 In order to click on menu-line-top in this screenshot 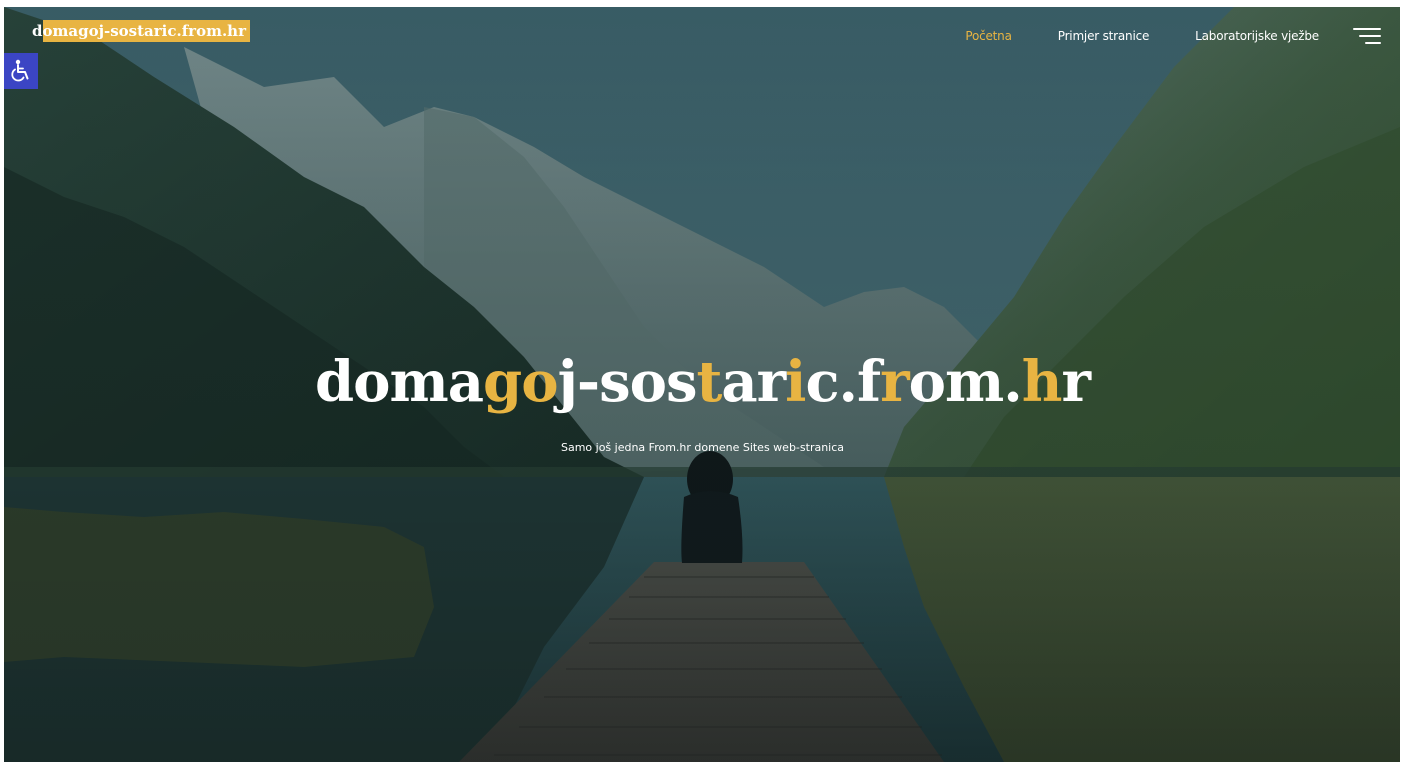, I will do `click(1367, 29)`.